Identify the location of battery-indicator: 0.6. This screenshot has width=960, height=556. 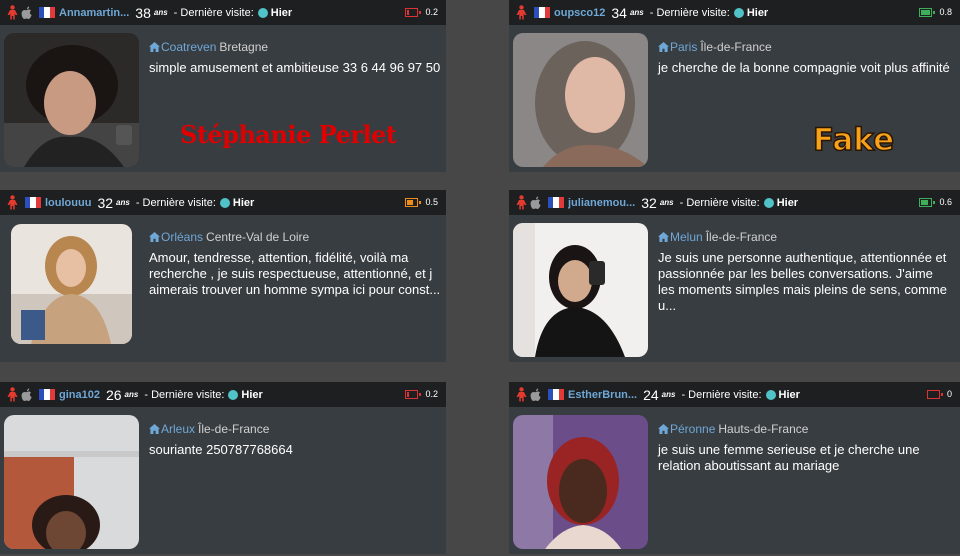
(935, 202).